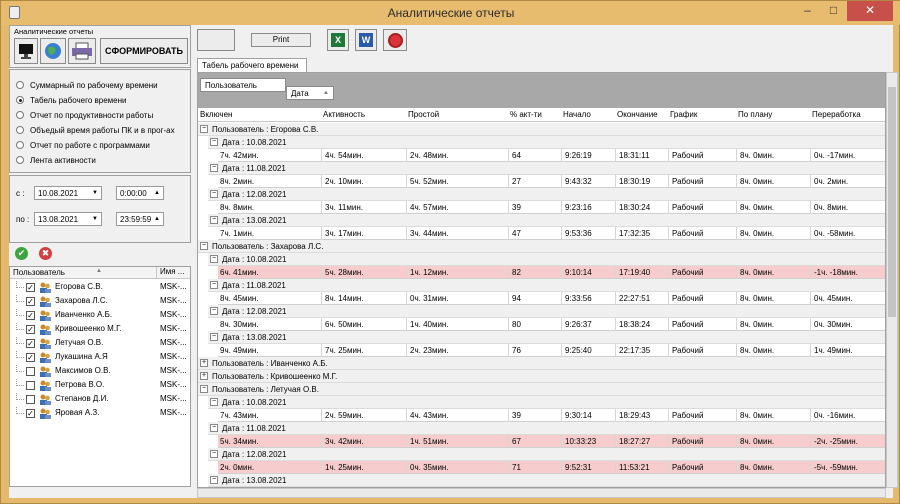 This screenshot has height=504, width=900. I want to click on user-group-row: − Пользователь : Захарова Л.С., so click(541, 246).